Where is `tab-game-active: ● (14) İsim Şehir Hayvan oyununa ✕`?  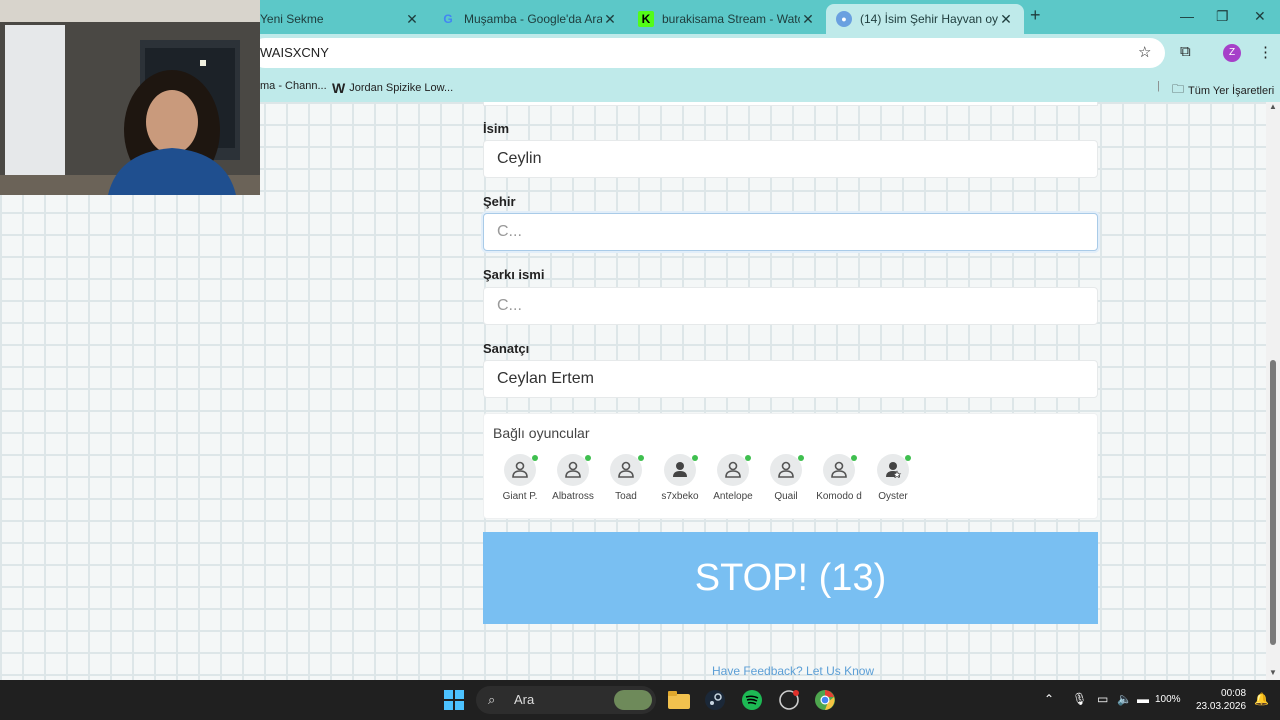
tab-game-active: ● (14) İsim Şehir Hayvan oyununa ✕ is located at coordinates (925, 19).